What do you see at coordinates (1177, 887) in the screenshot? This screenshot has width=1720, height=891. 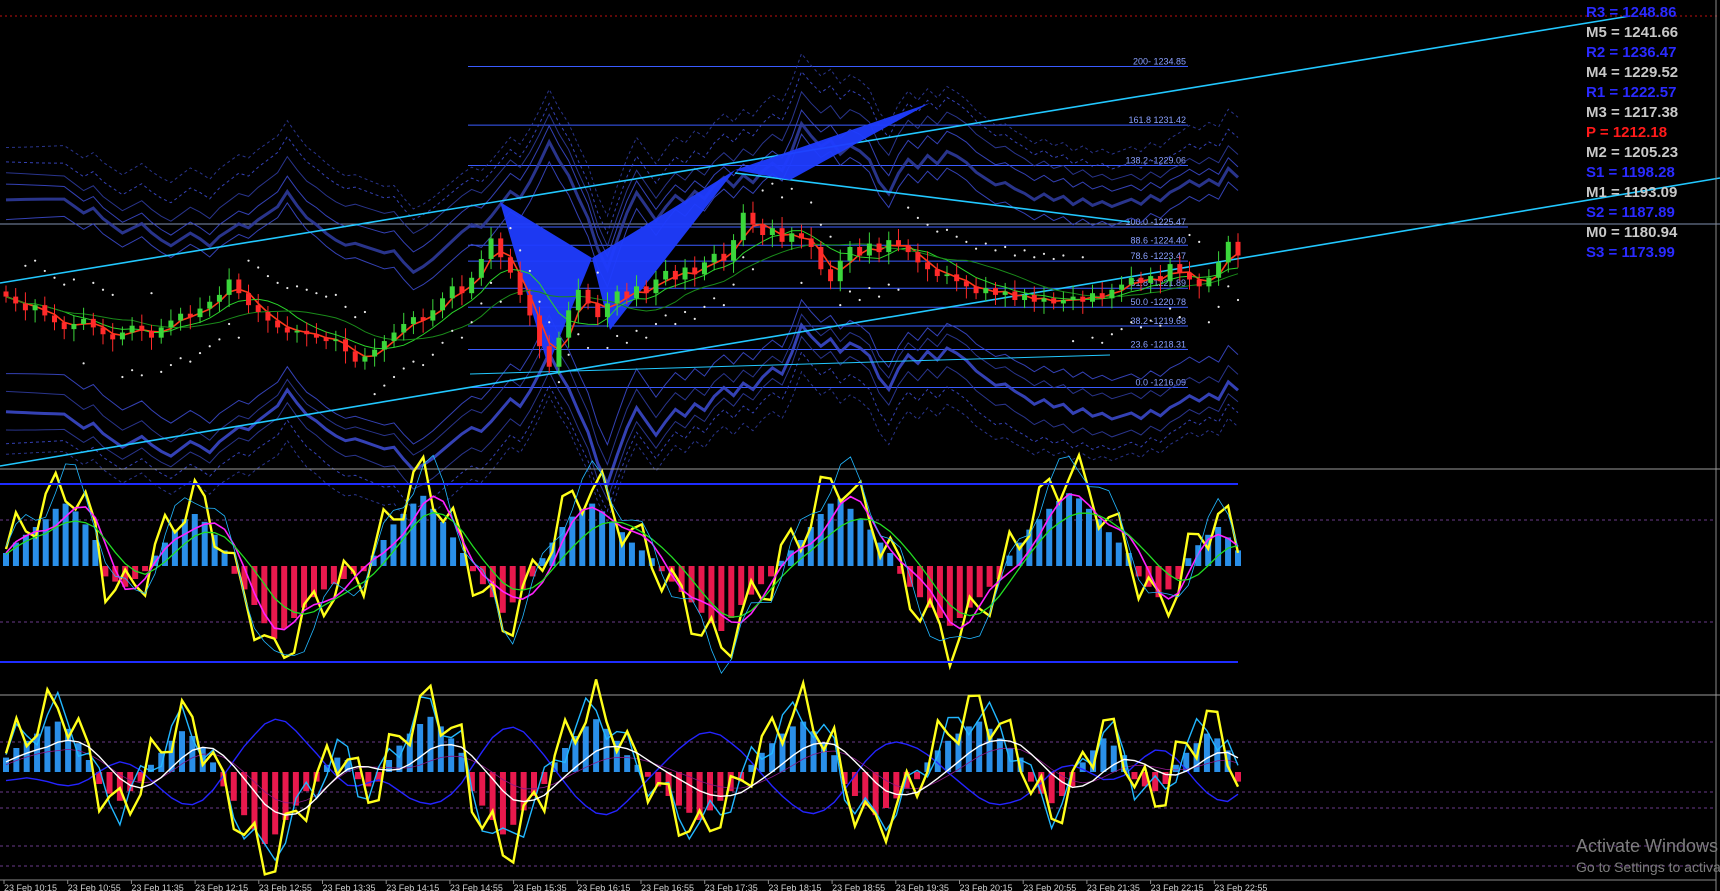 I see `time-tick-label: 23 Feb 22:15` at bounding box center [1177, 887].